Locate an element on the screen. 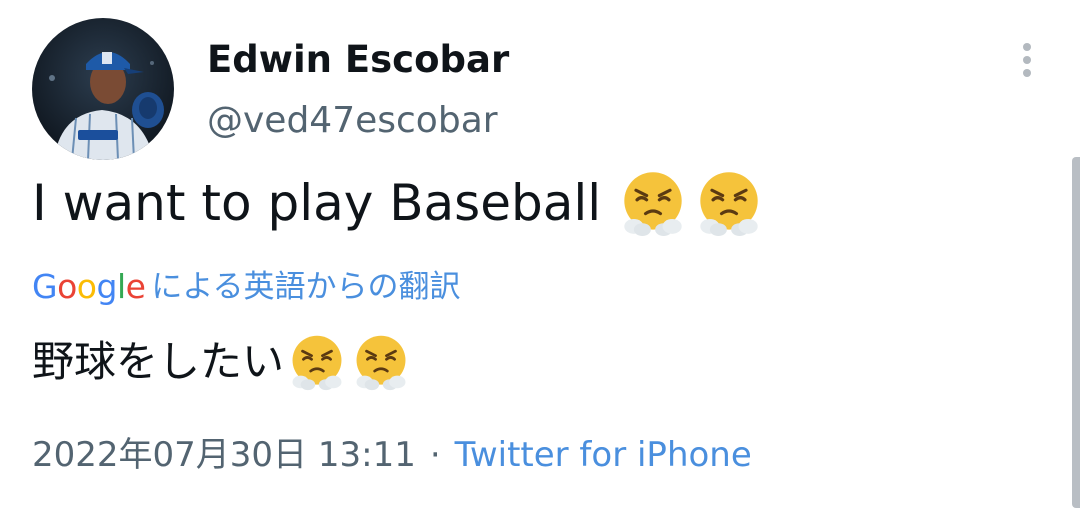  tweet-meta: 2022年07月30日 13:11 · Twitter for iPhone is located at coordinates (392, 455).